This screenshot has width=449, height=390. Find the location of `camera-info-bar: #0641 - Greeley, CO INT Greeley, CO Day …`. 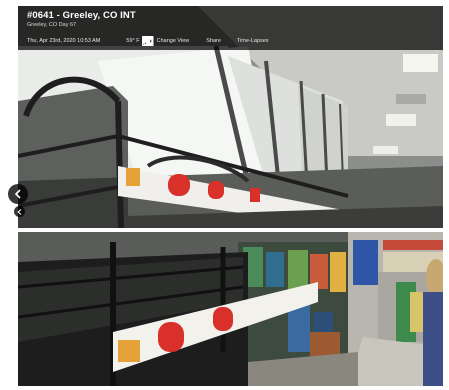

camera-info-bar: #0641 - Greeley, CO INT Greeley, CO Day … is located at coordinates (230, 28).